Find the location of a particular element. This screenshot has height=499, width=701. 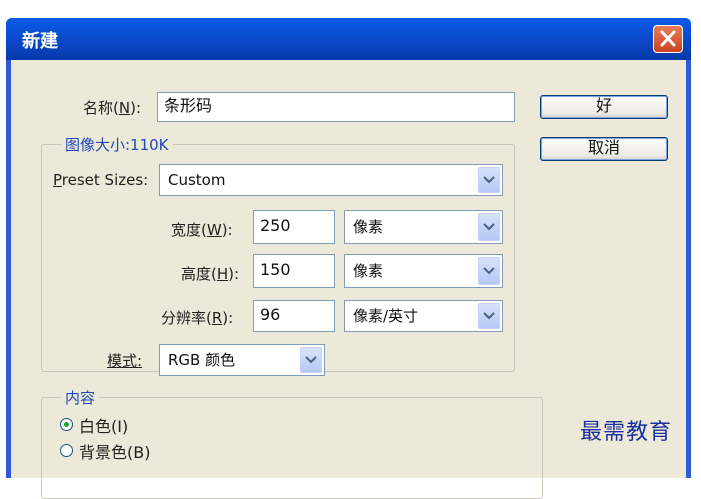

cancel-button: 取消 is located at coordinates (604, 149).